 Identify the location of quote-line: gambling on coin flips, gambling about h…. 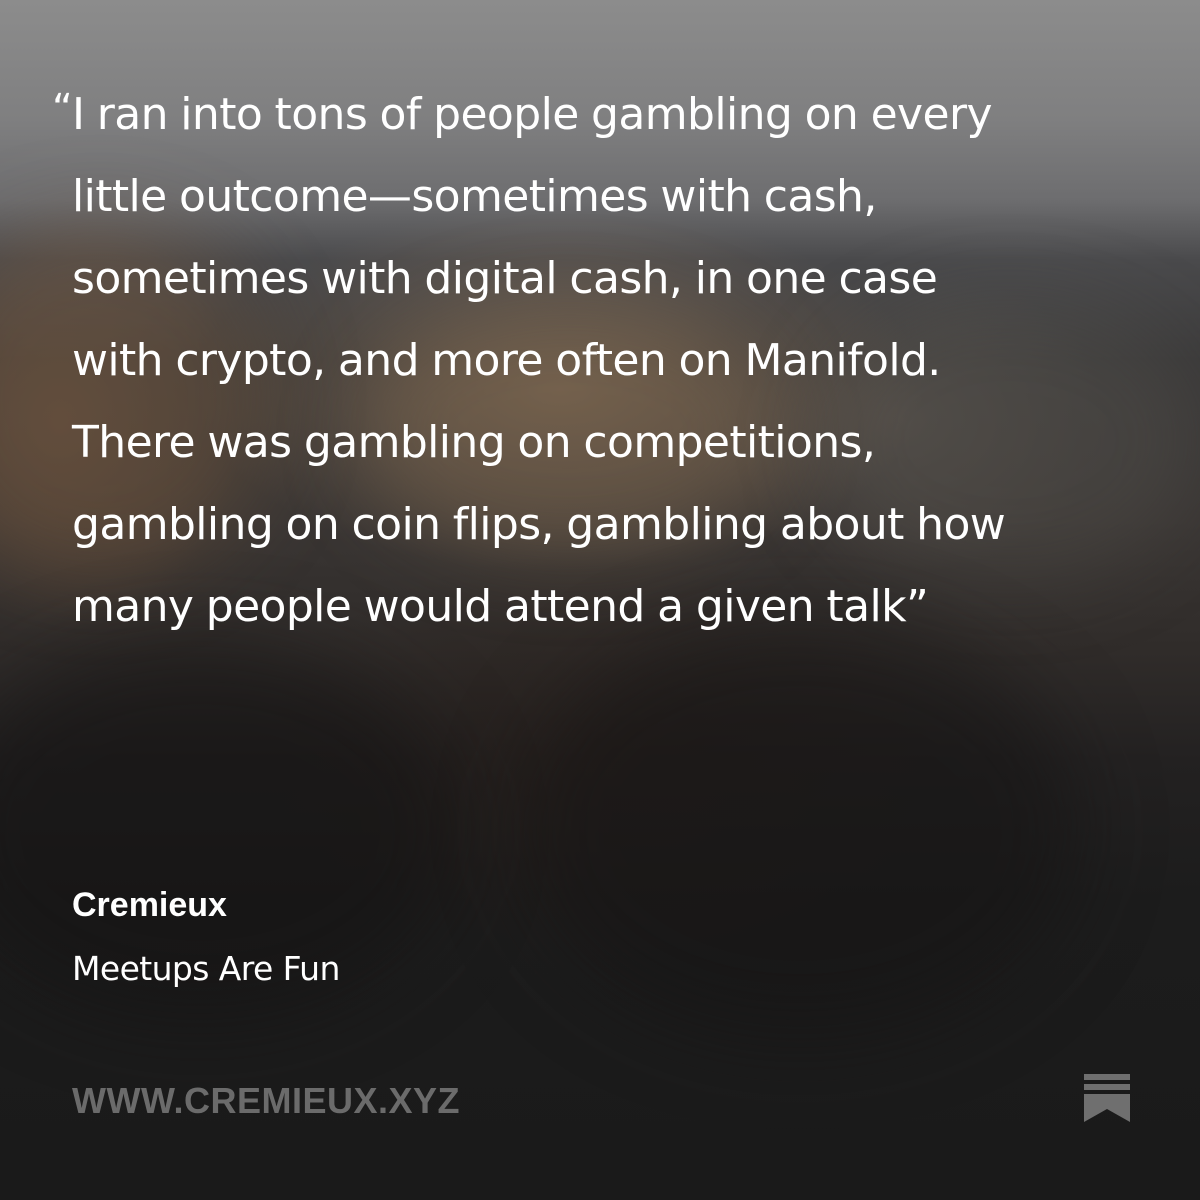
(539, 524).